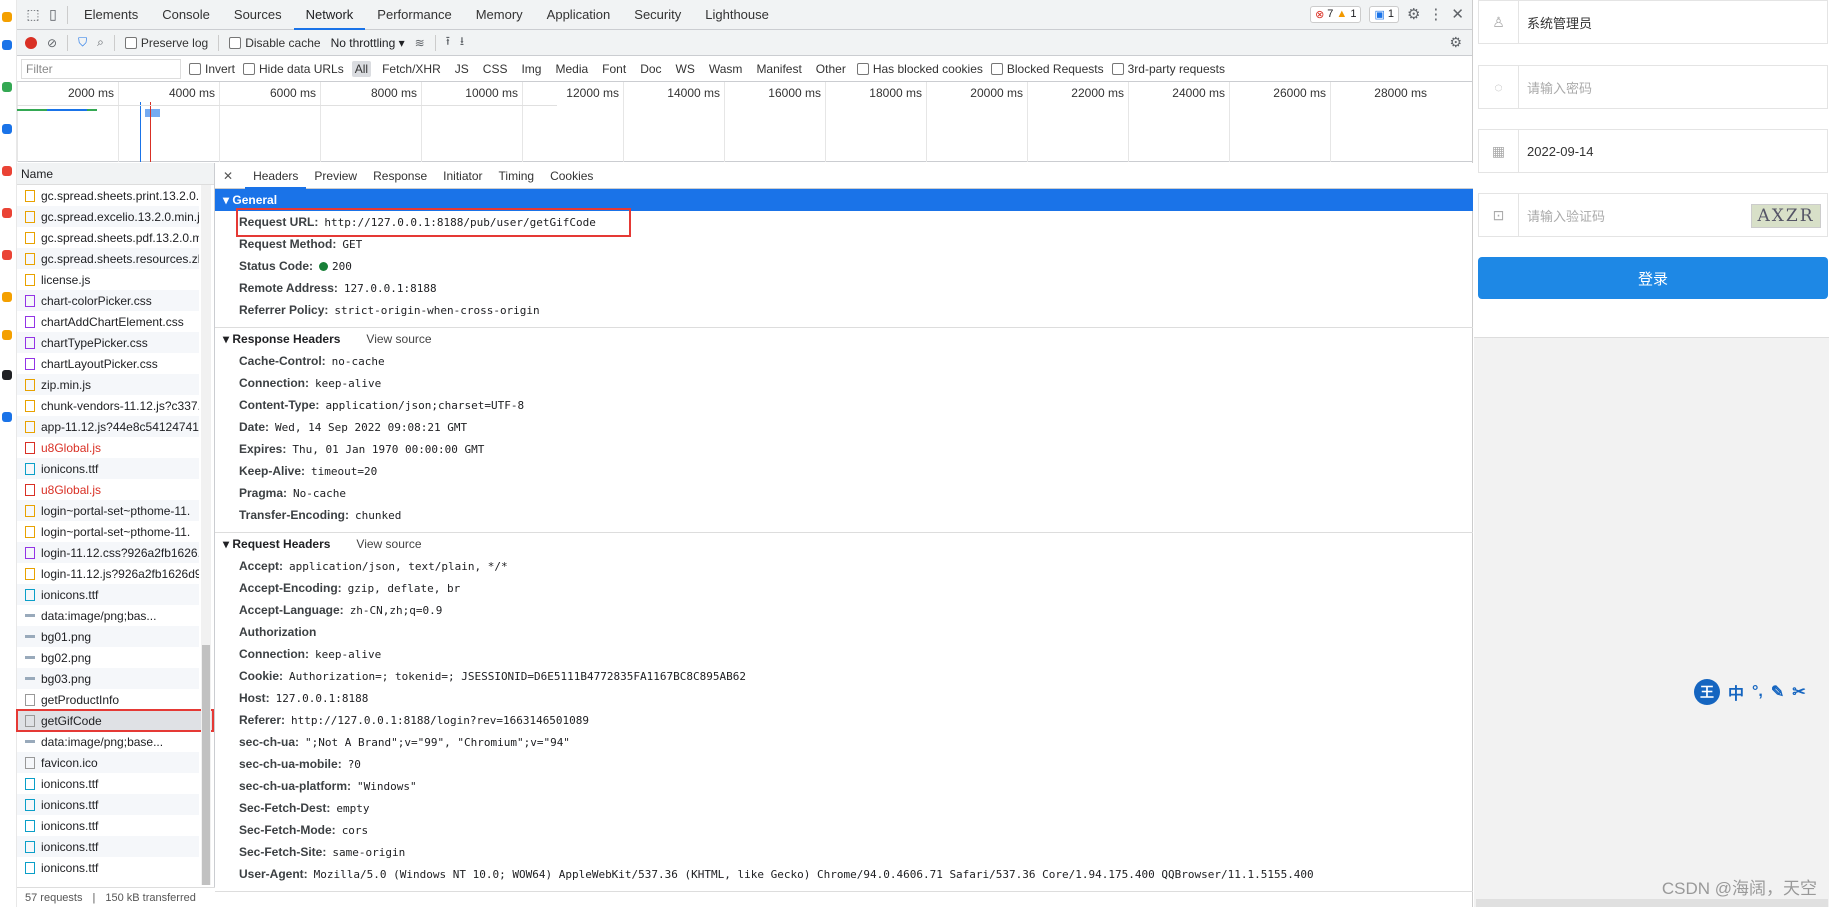 Image resolution: width=1829 pixels, height=907 pixels. Describe the element at coordinates (361, 68) in the screenshot. I see `filter-type-all: All` at that location.